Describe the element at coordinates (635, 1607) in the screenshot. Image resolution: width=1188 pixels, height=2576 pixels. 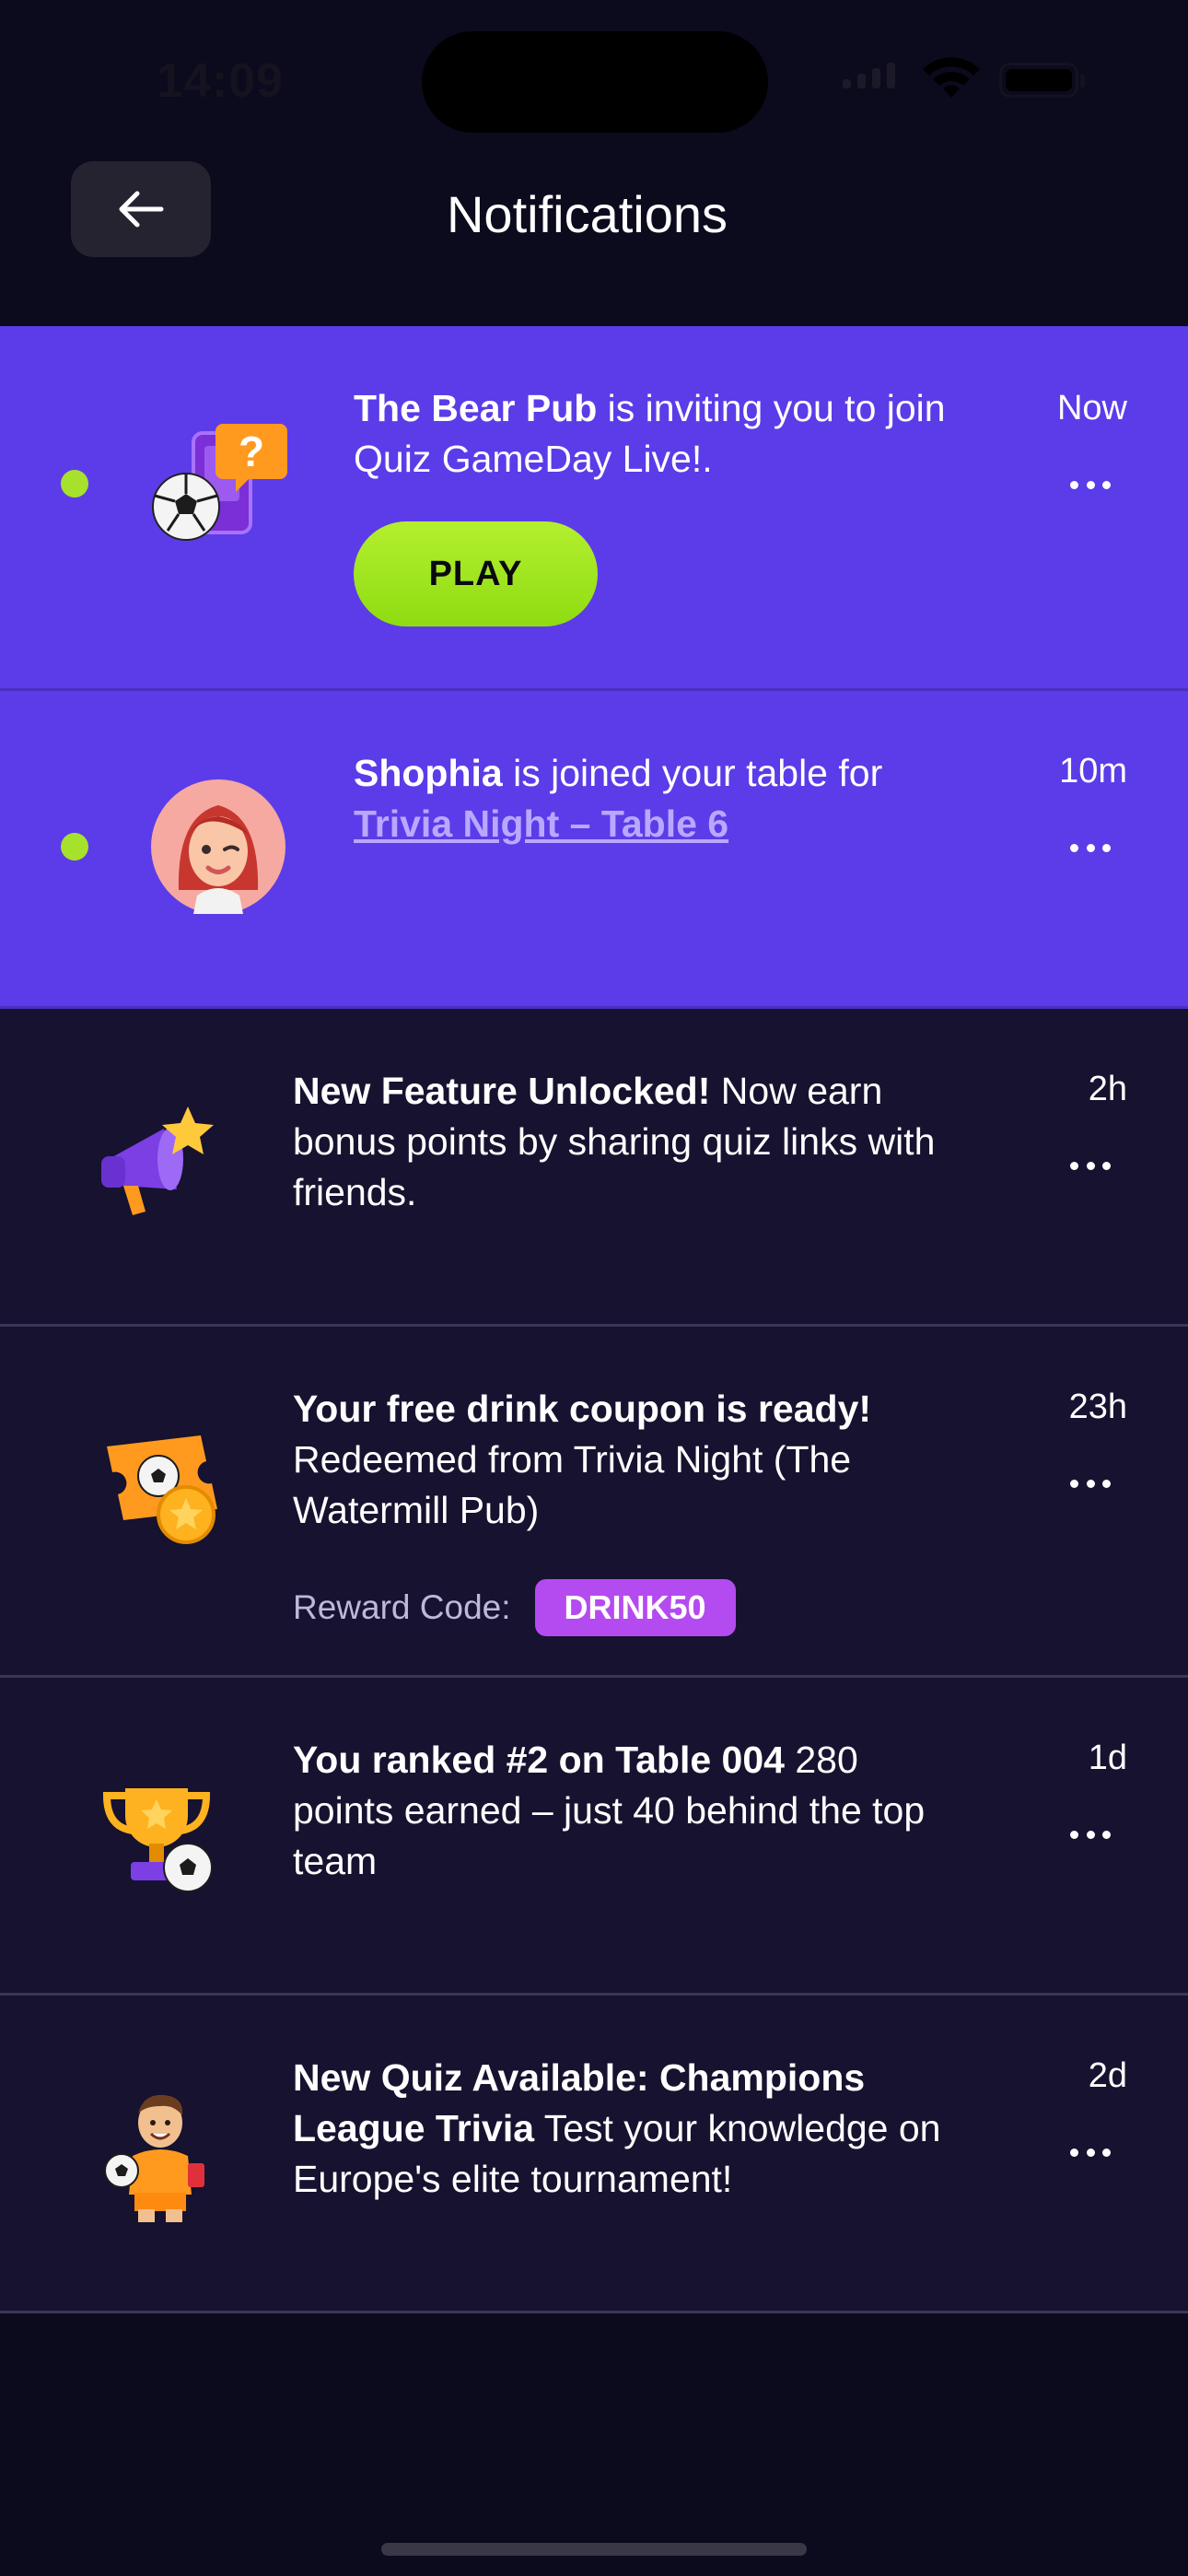
I see `reward-code-badge: DRINK50` at that location.